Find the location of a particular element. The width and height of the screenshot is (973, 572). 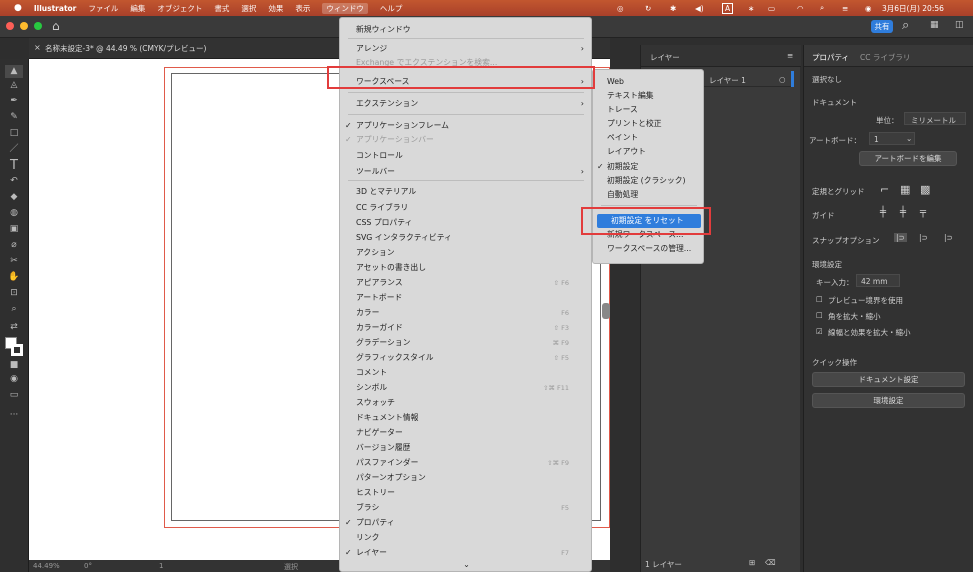

window-menu-item-history: ヒストリー is located at coordinates (465, 493).